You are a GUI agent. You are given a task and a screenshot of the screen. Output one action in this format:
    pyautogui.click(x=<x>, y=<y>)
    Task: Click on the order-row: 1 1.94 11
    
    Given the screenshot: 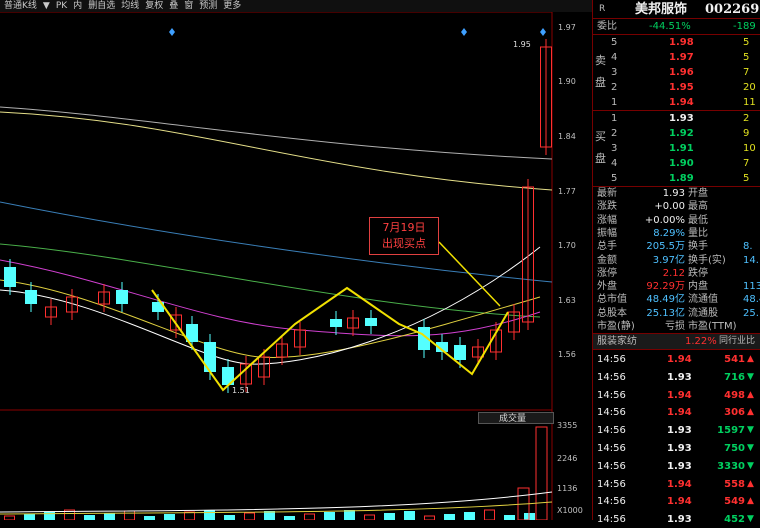 What is the action you would take?
    pyautogui.click(x=676, y=102)
    